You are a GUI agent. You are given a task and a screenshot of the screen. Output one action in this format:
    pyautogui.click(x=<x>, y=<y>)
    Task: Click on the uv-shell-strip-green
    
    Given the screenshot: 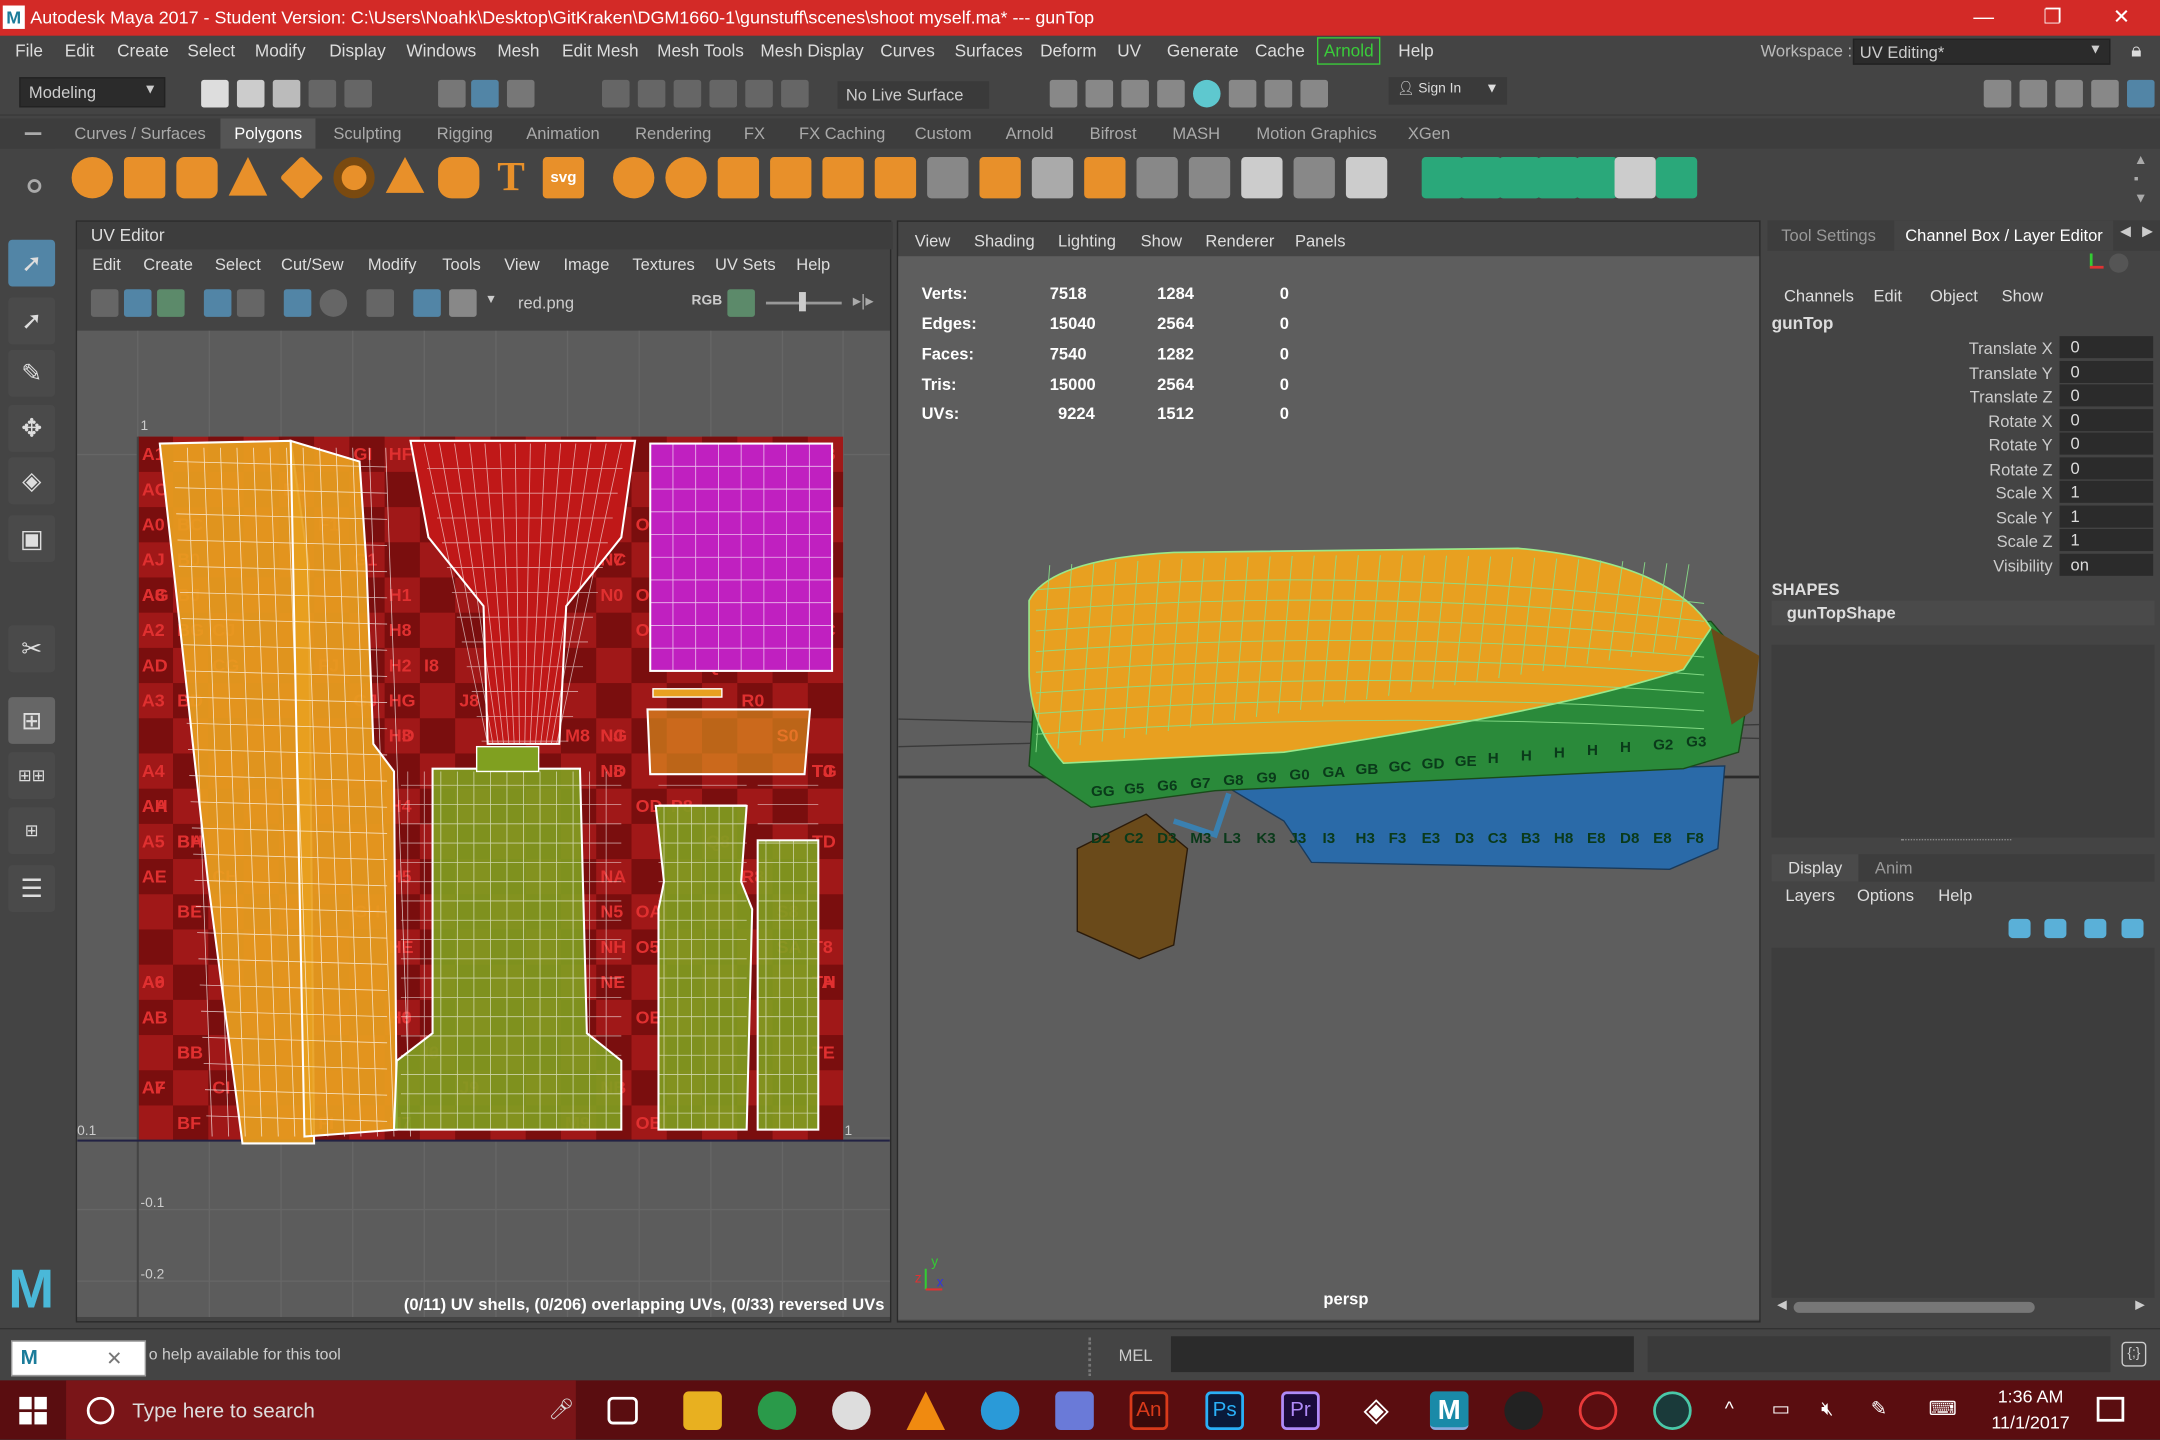 What is the action you would take?
    pyautogui.click(x=788, y=985)
    